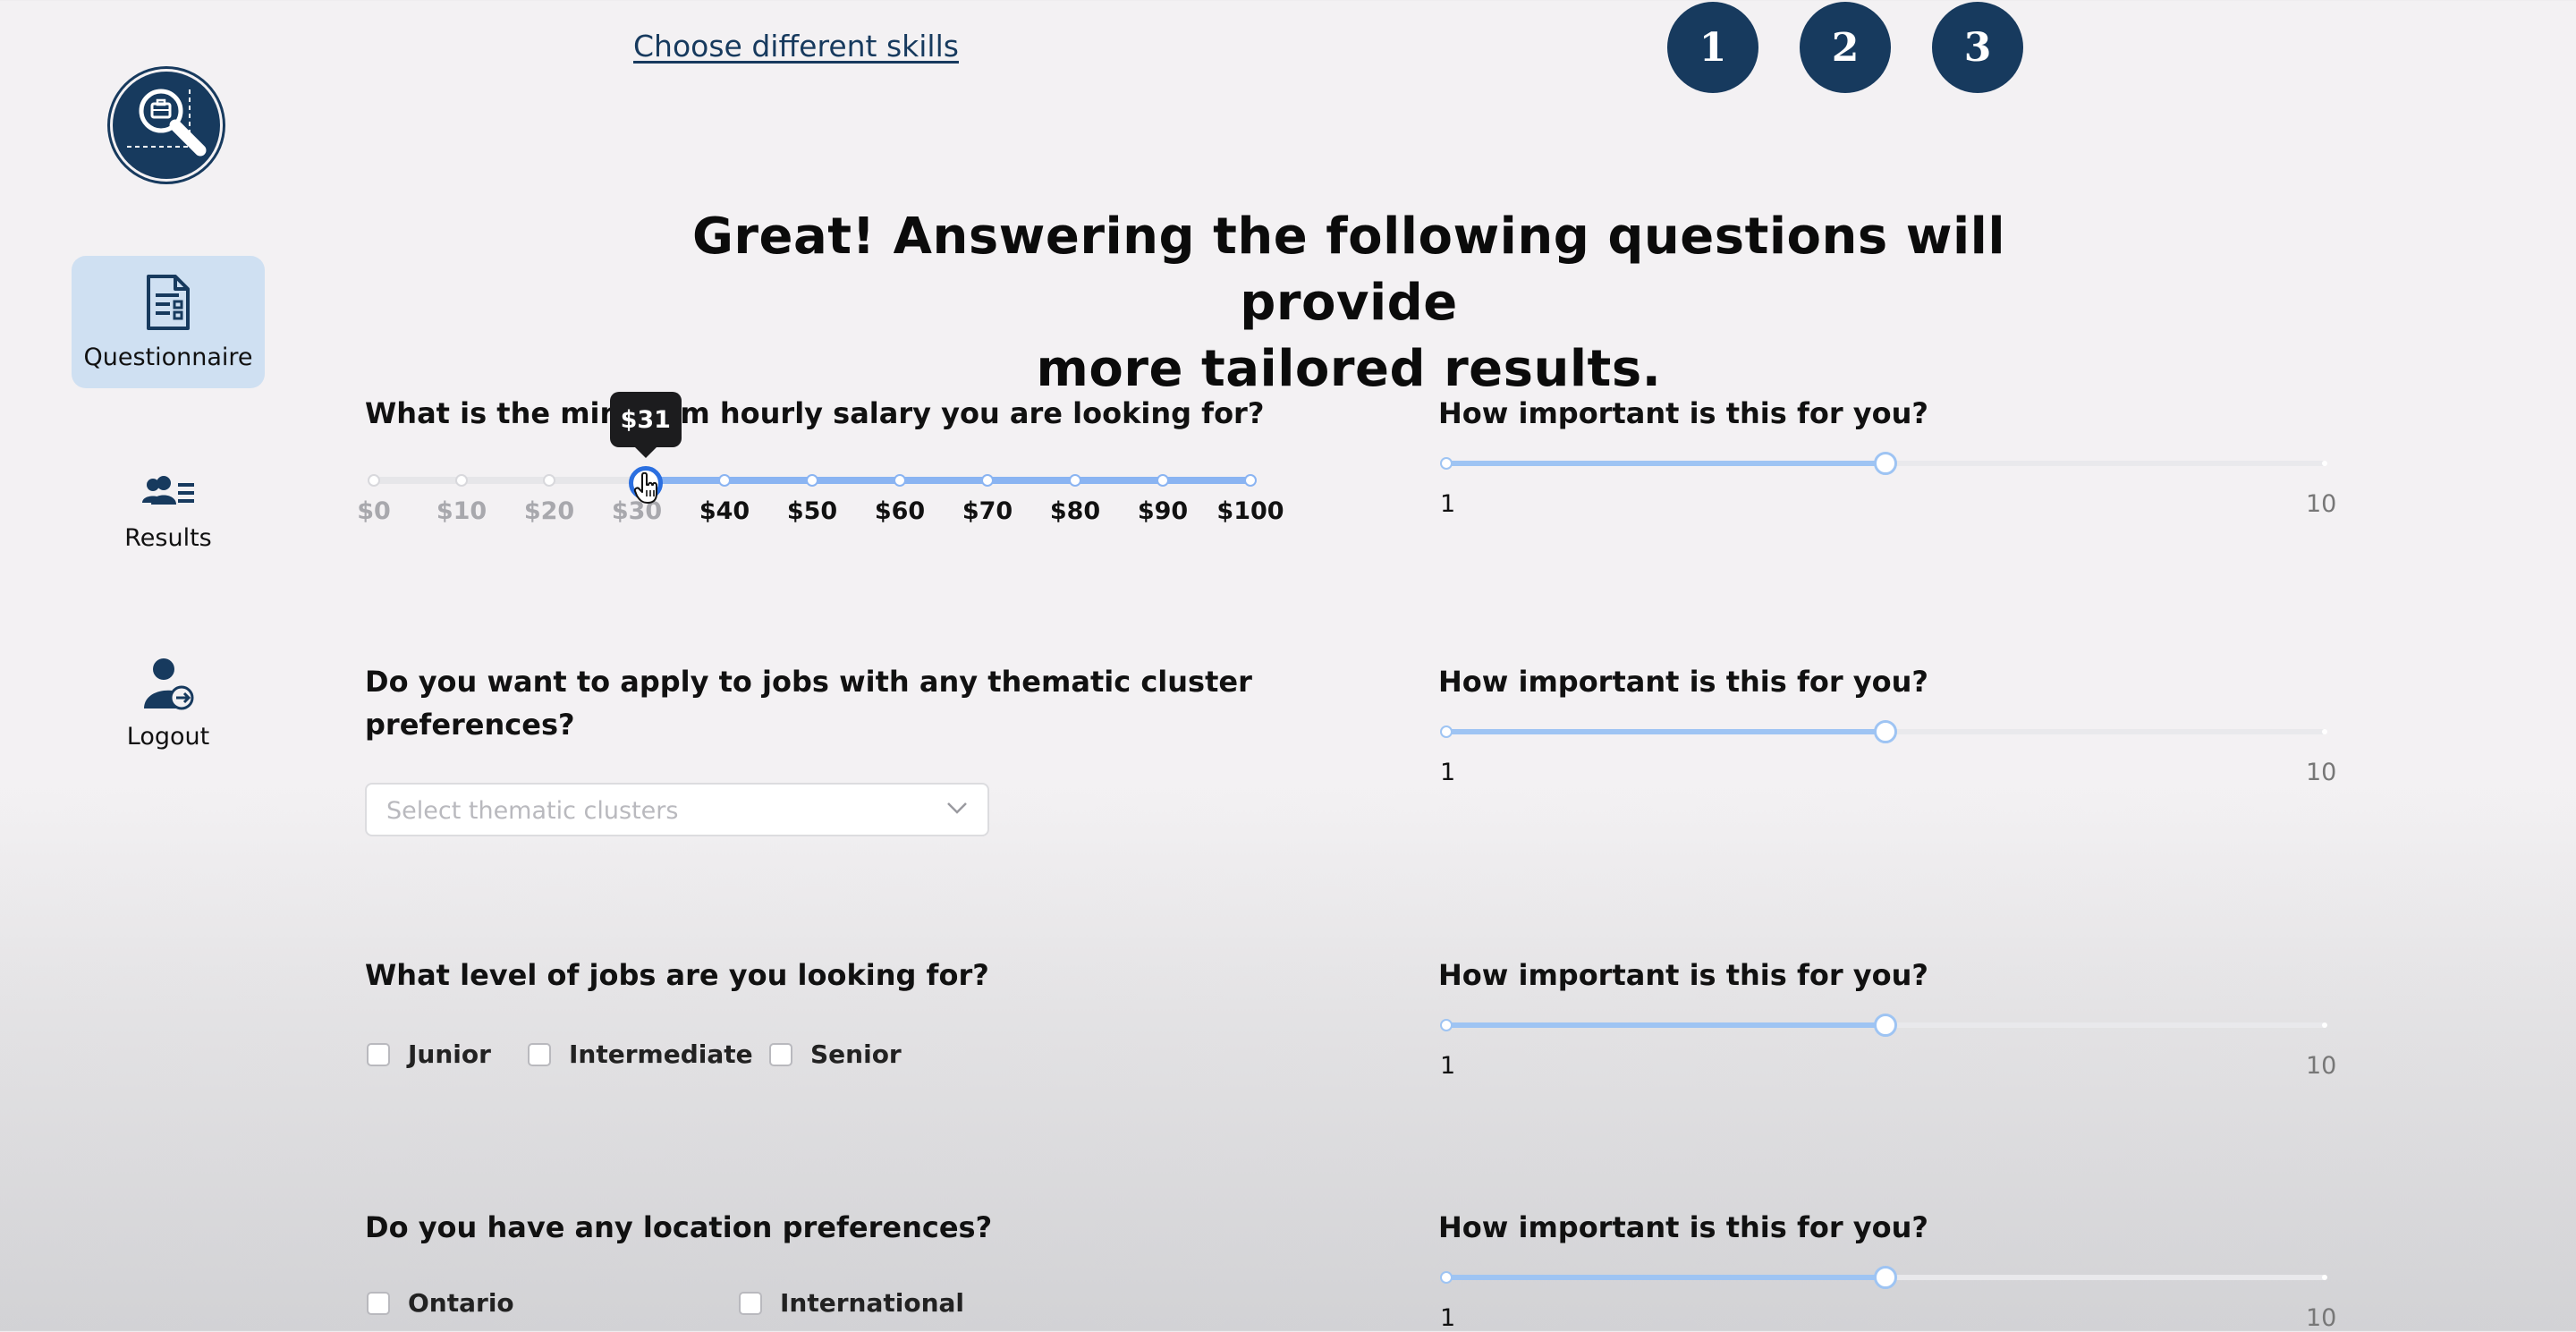  What do you see at coordinates (168, 302) in the screenshot?
I see `document-icon` at bounding box center [168, 302].